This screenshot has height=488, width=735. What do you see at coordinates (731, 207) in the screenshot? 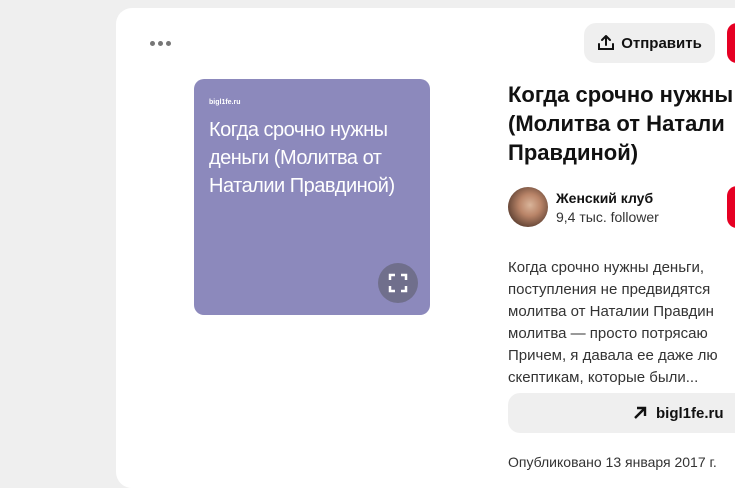
I see `follow-button` at bounding box center [731, 207].